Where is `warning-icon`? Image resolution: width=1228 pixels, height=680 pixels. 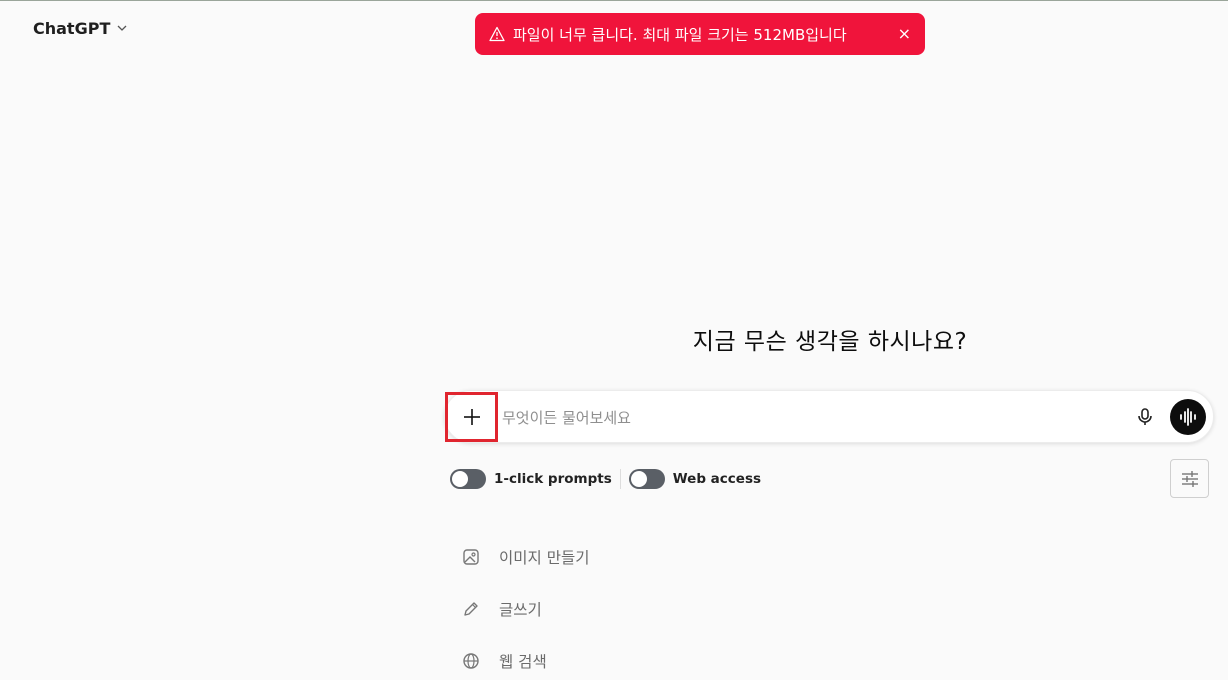
warning-icon is located at coordinates (497, 34).